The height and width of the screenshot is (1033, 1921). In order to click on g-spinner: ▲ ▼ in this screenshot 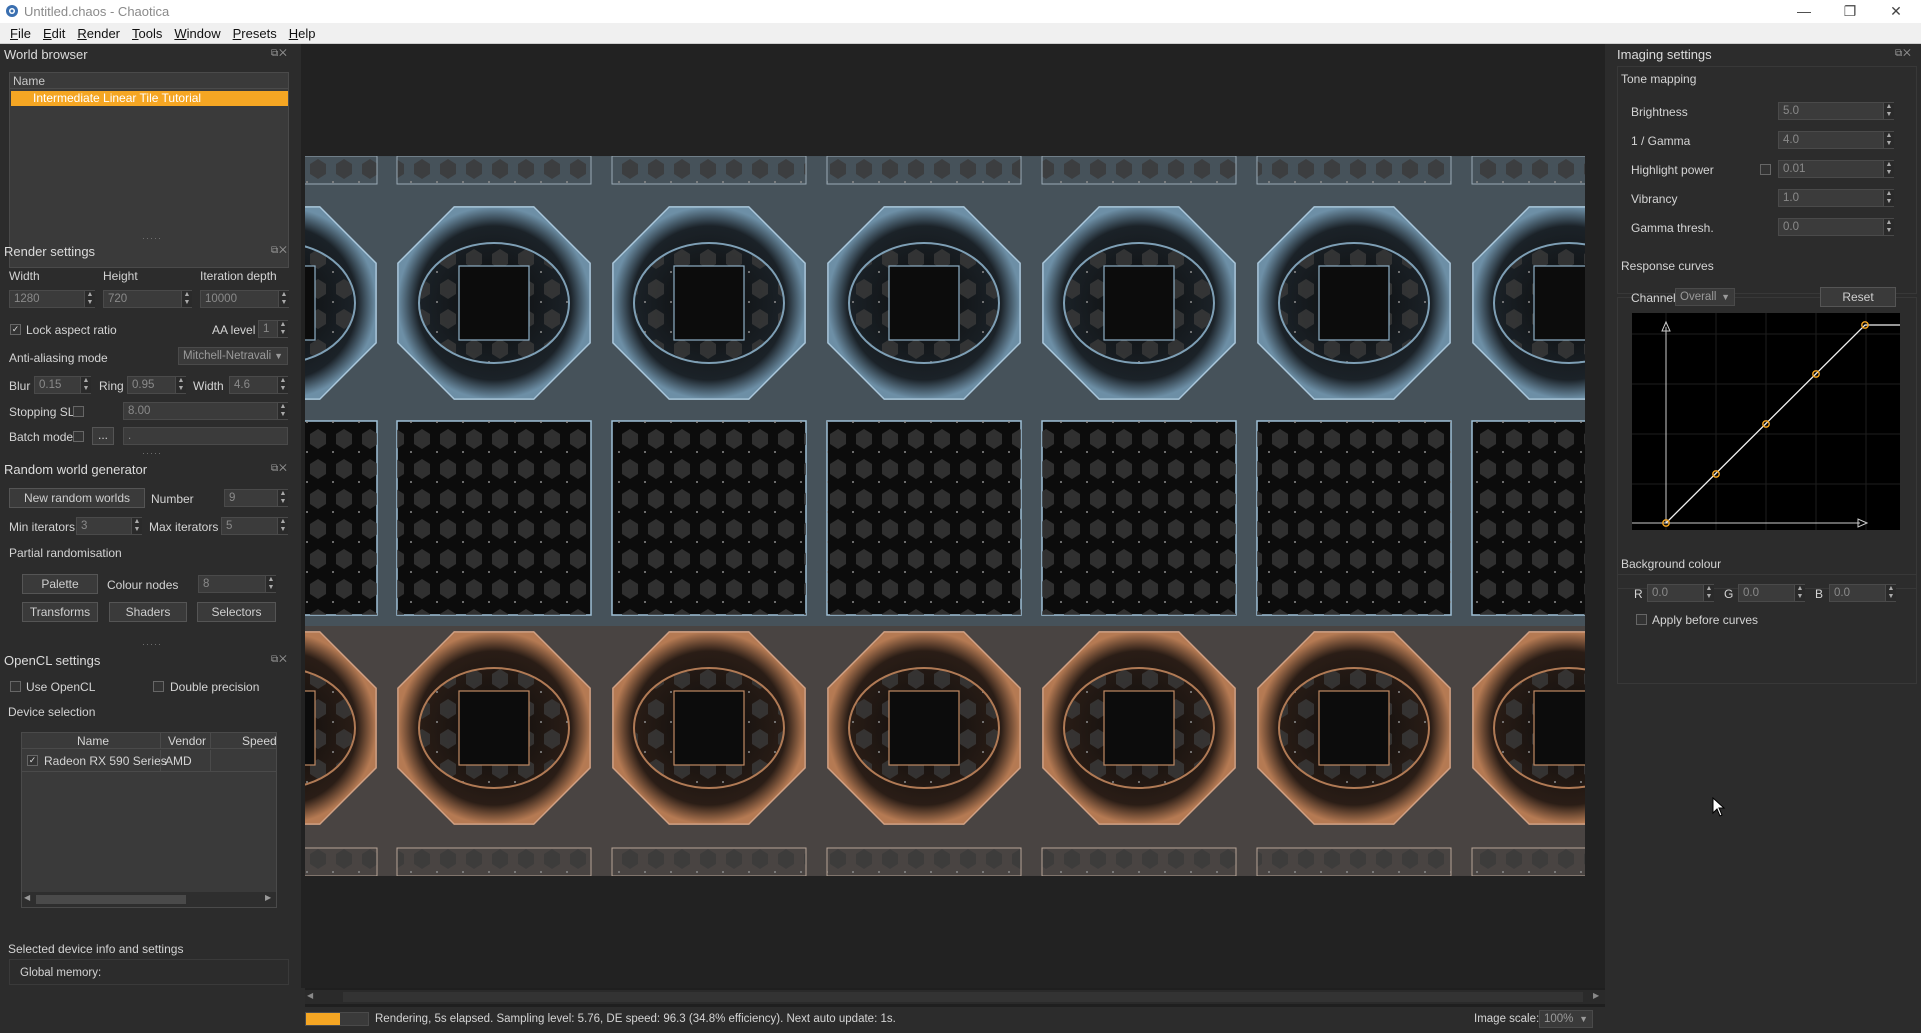, I will do `click(1799, 593)`.